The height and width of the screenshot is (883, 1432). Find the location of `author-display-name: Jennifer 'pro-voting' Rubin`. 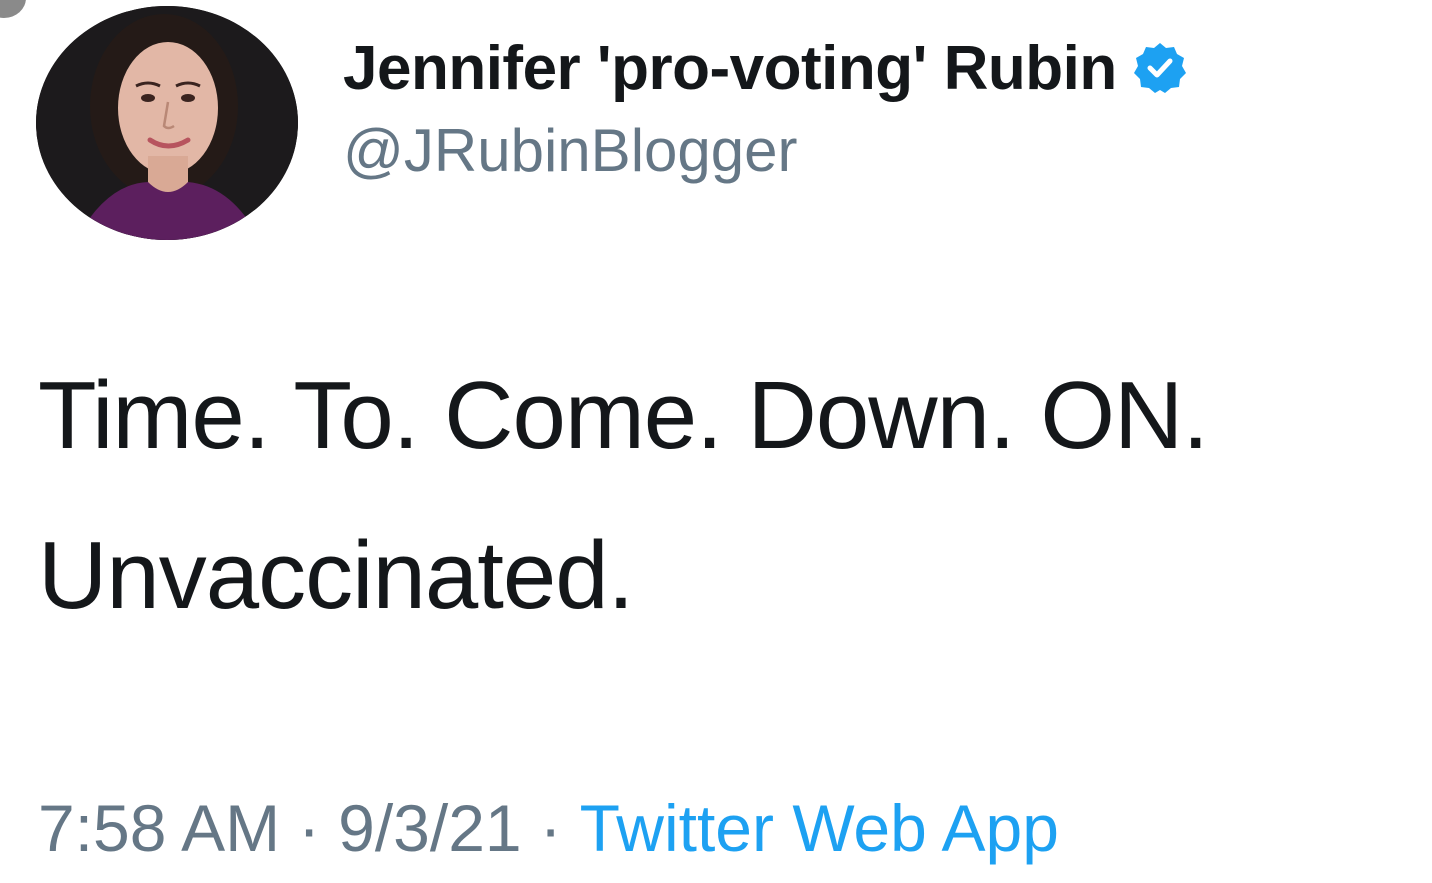

author-display-name: Jennifer 'pro-voting' Rubin is located at coordinates (730, 68).